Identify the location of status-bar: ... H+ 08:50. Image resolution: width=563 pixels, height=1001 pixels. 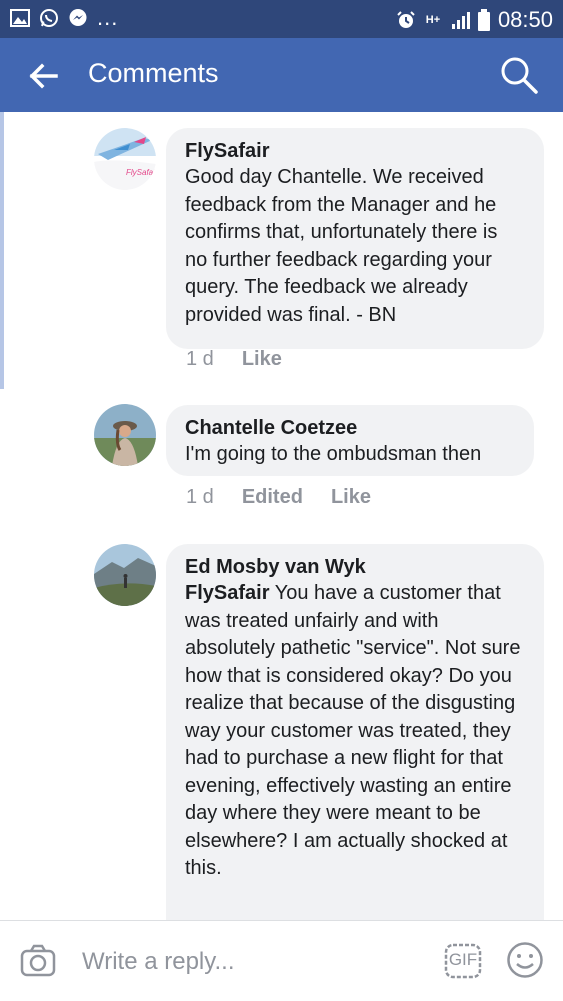
(281, 19).